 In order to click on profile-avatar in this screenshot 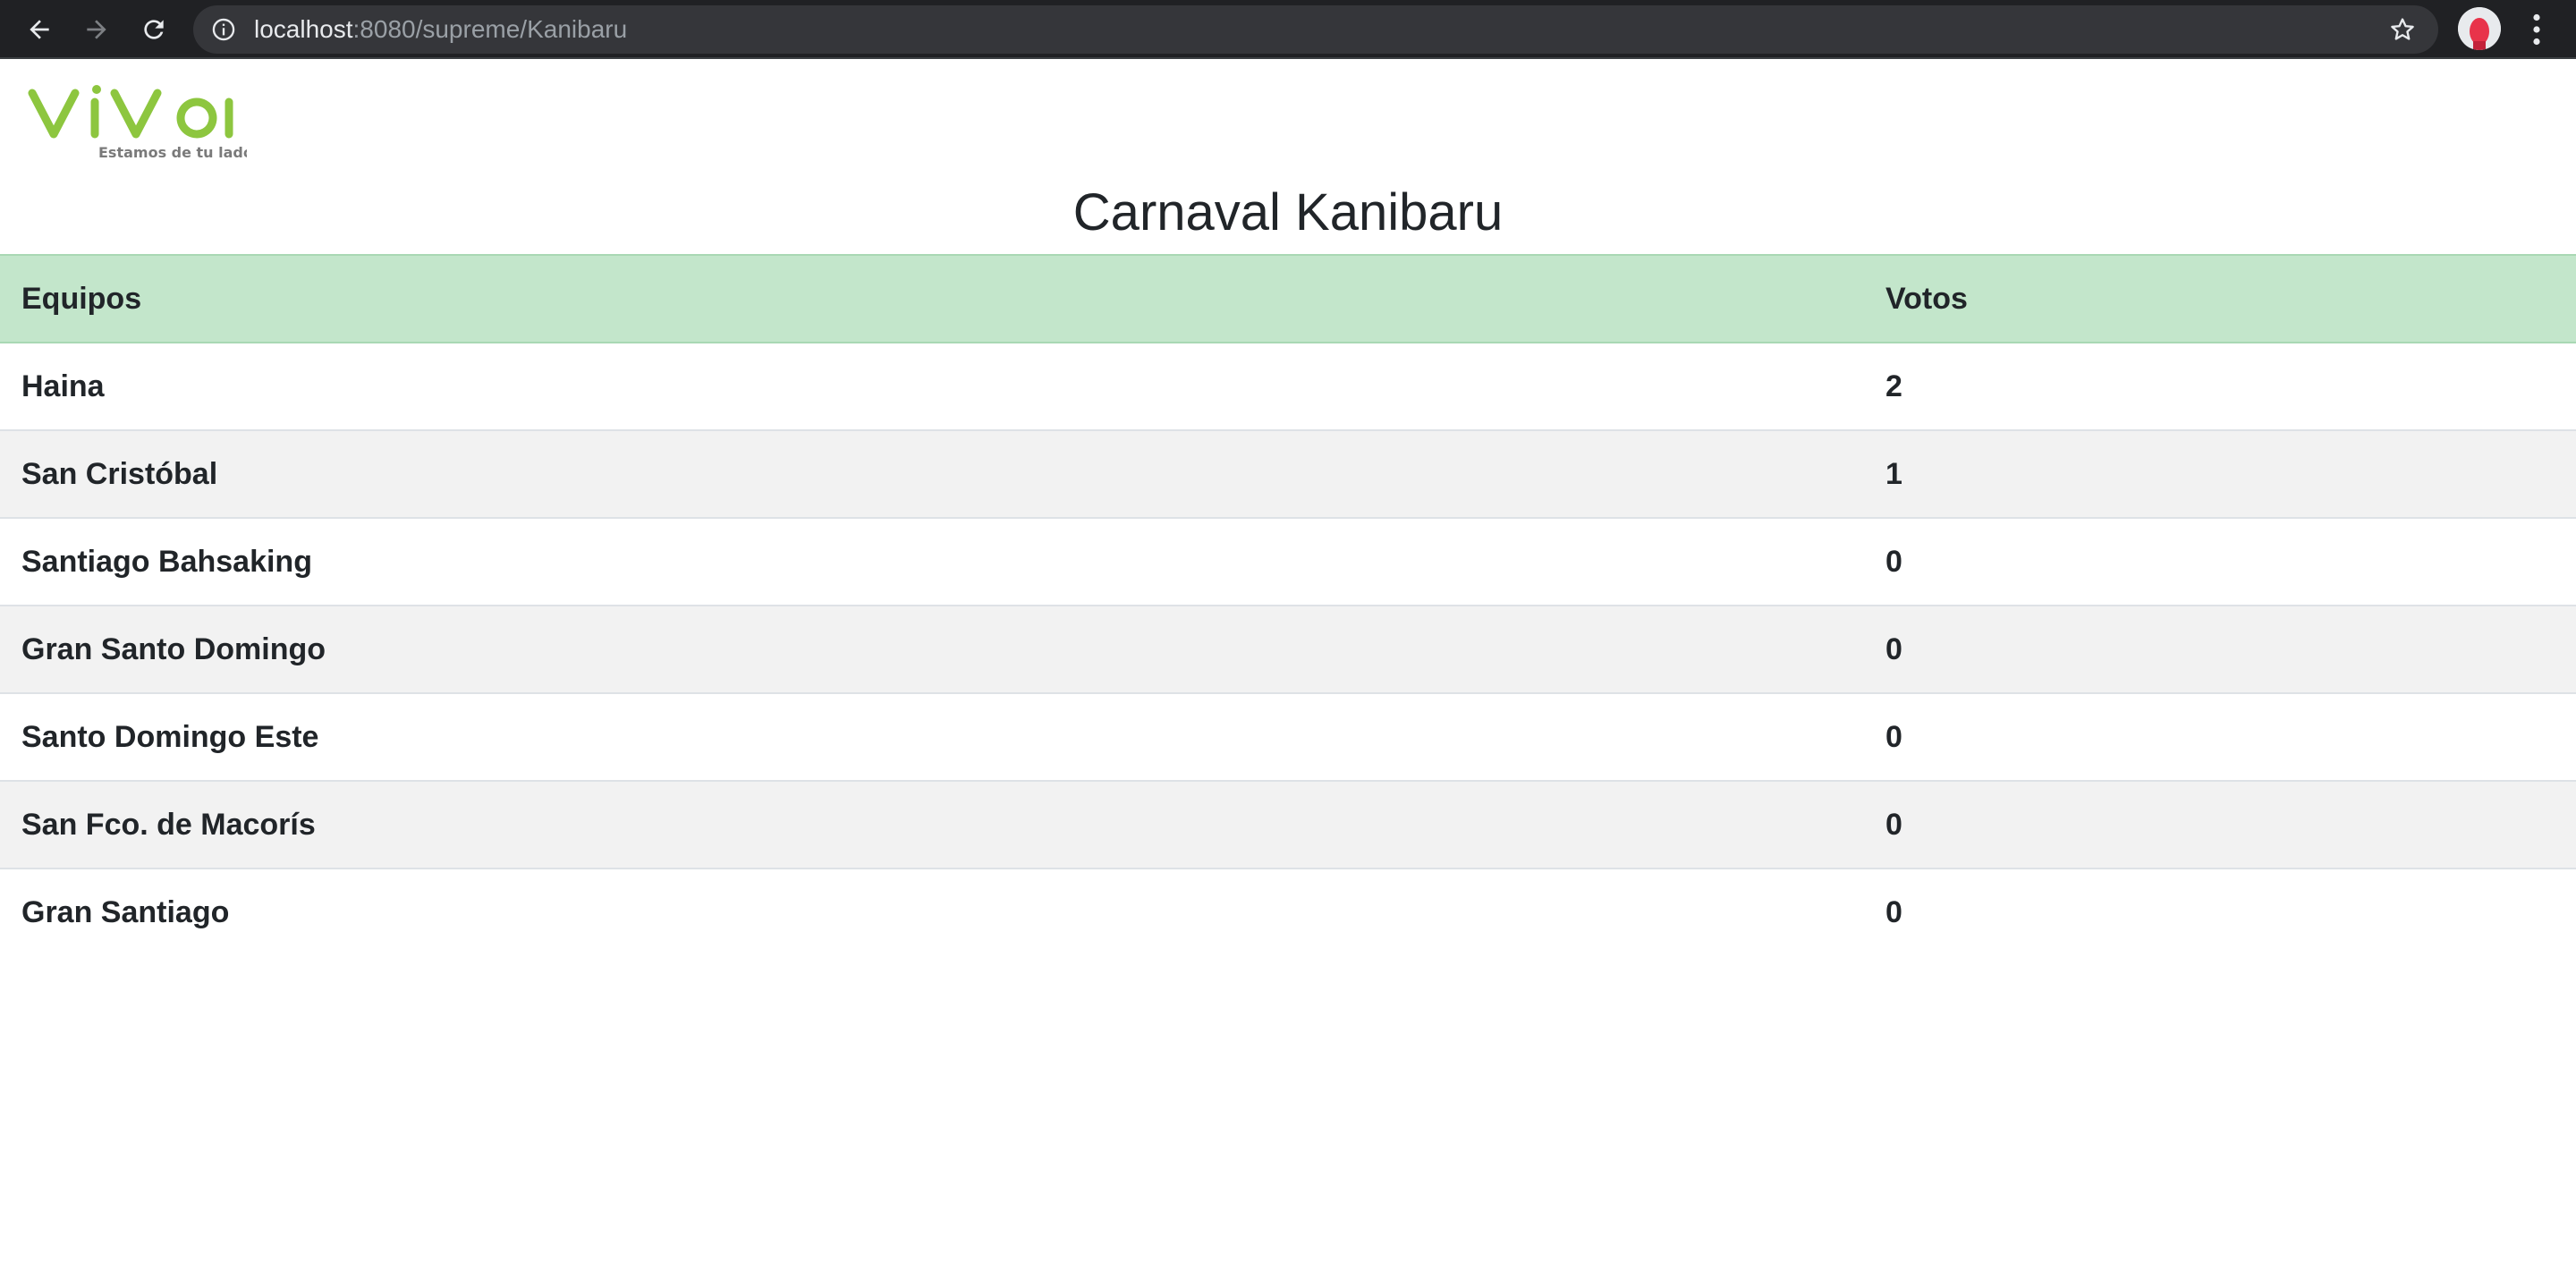, I will do `click(2479, 28)`.